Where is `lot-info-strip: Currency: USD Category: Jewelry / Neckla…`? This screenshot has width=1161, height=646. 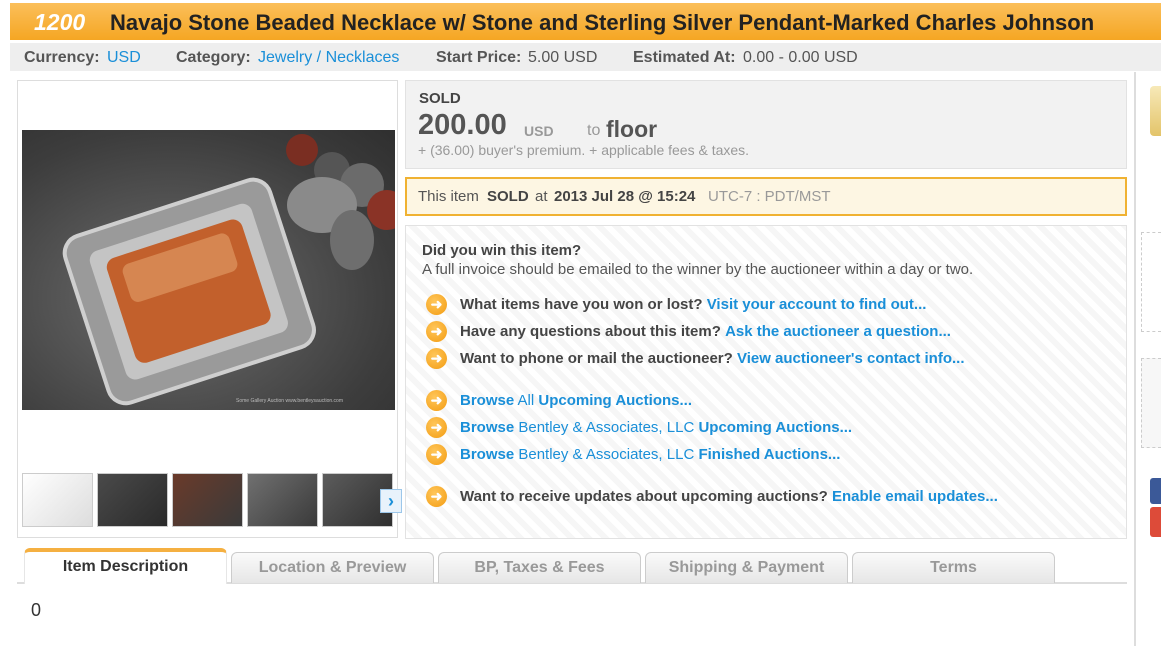 lot-info-strip: Currency: USD Category: Jewelry / Neckla… is located at coordinates (585, 57).